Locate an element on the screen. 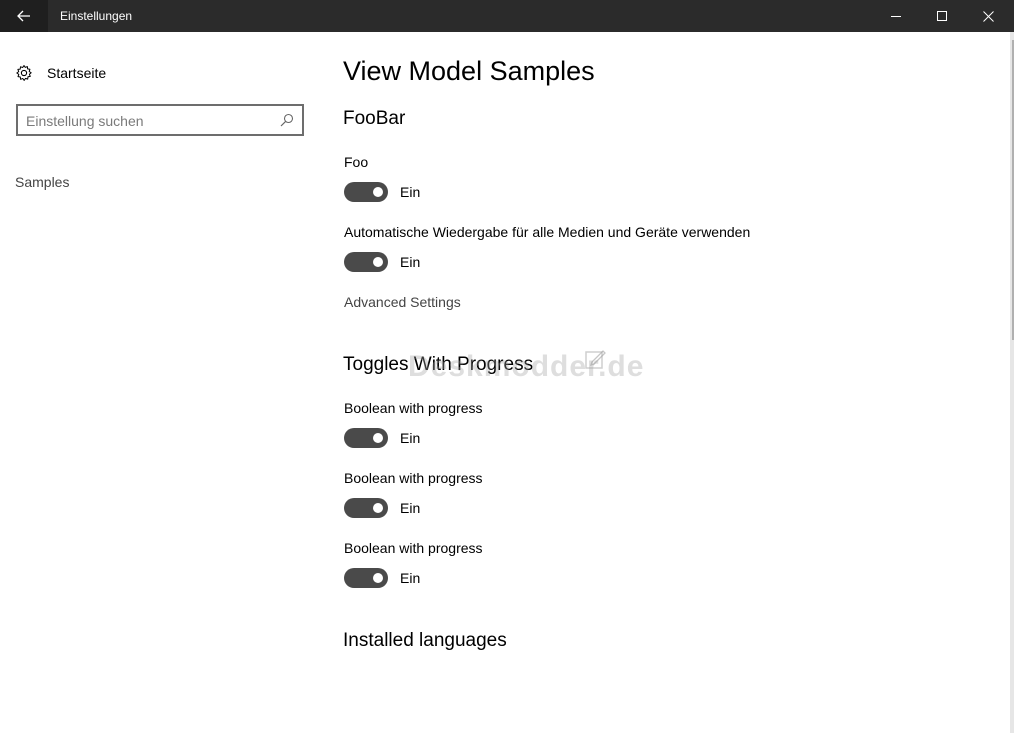 The image size is (1014, 733). toggle-row-boolean-2: Ein is located at coordinates (382, 508).